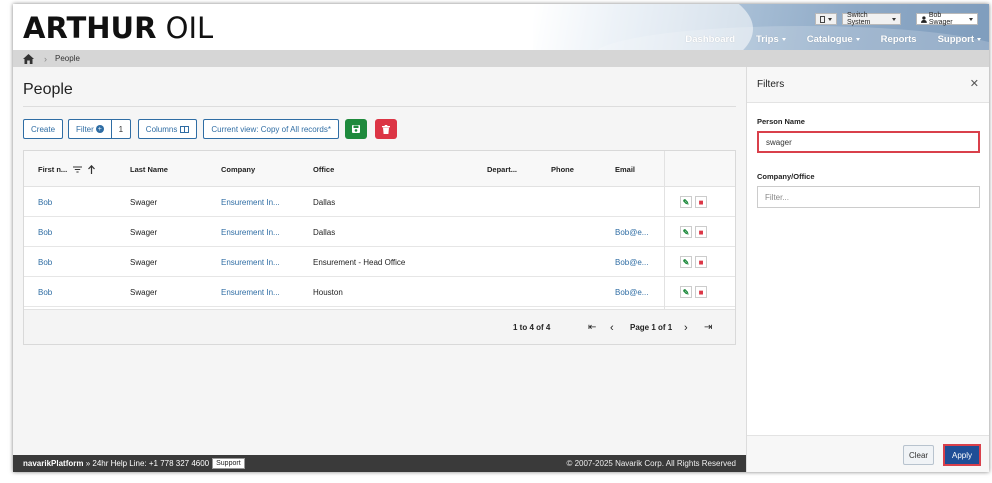  Describe the element at coordinates (359, 262) in the screenshot. I see `office-cell: Ensurement - Head Office` at that location.